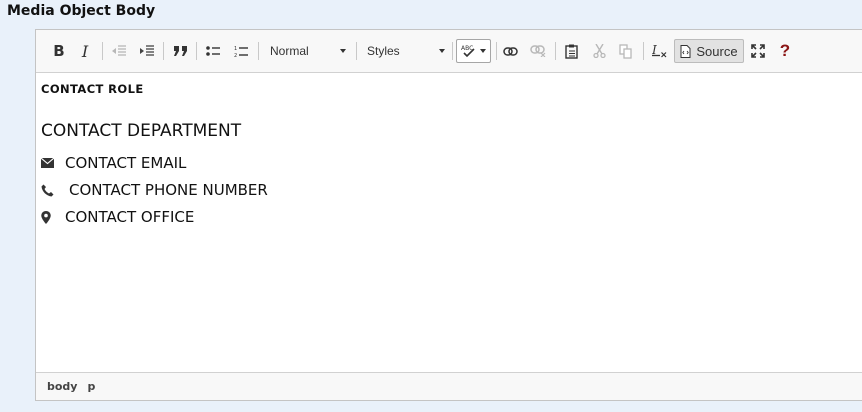 This screenshot has height=412, width=862. Describe the element at coordinates (92, 89) in the screenshot. I see `contact-role: CONTACT ROLE` at that location.